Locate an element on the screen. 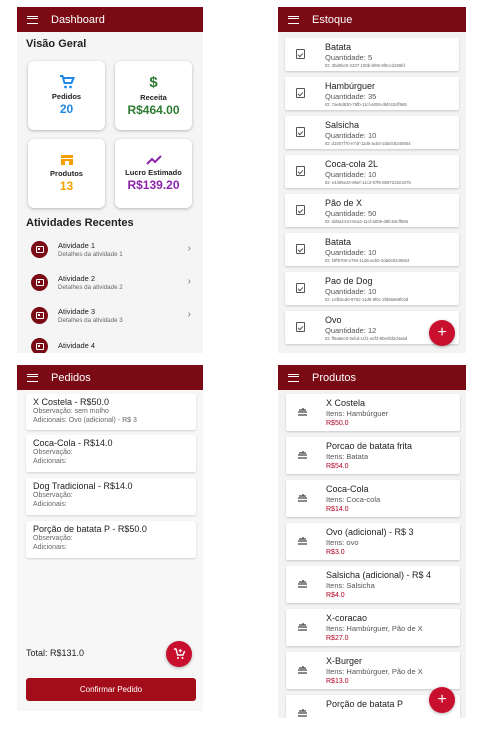 This screenshot has height=735, width=482. stock-item-quantity: Quantidade: 12 is located at coordinates (351, 330).